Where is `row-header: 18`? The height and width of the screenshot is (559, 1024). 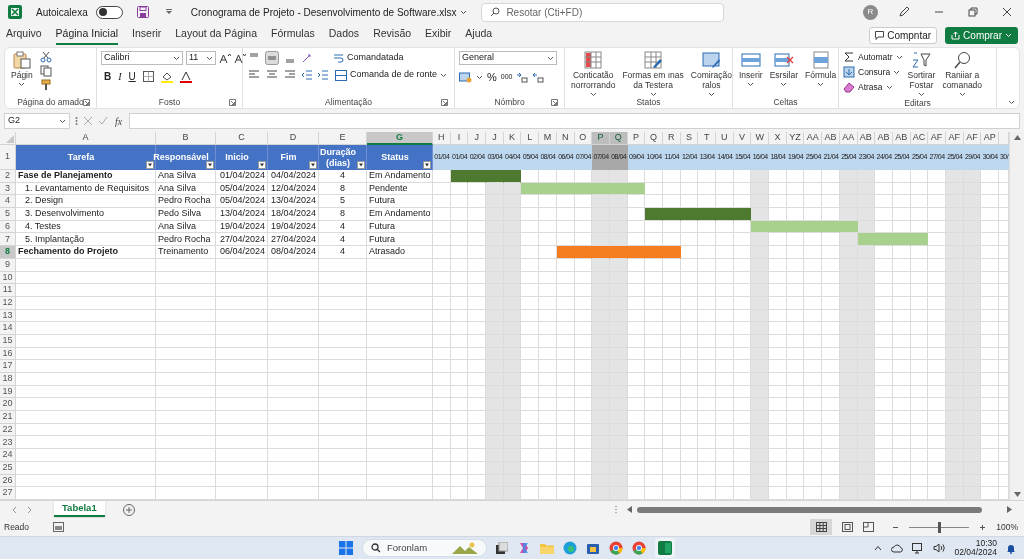
row-header: 18 is located at coordinates (8, 379).